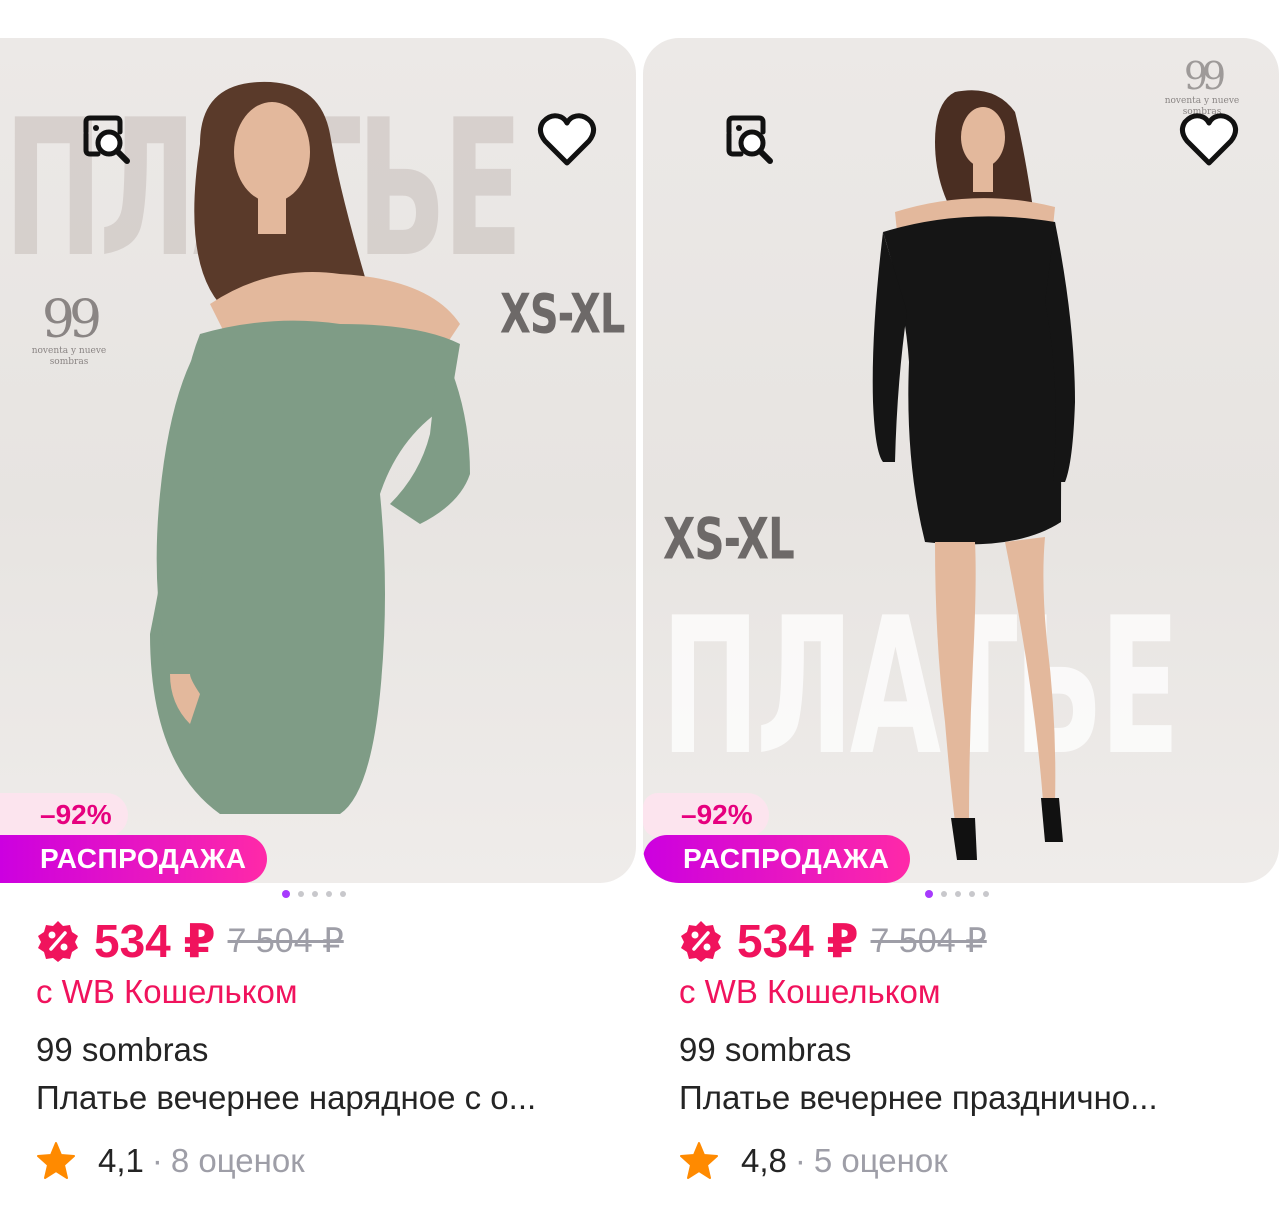 The height and width of the screenshot is (1210, 1280). What do you see at coordinates (238, 1161) in the screenshot?
I see `reviews-count: 8 оценок` at bounding box center [238, 1161].